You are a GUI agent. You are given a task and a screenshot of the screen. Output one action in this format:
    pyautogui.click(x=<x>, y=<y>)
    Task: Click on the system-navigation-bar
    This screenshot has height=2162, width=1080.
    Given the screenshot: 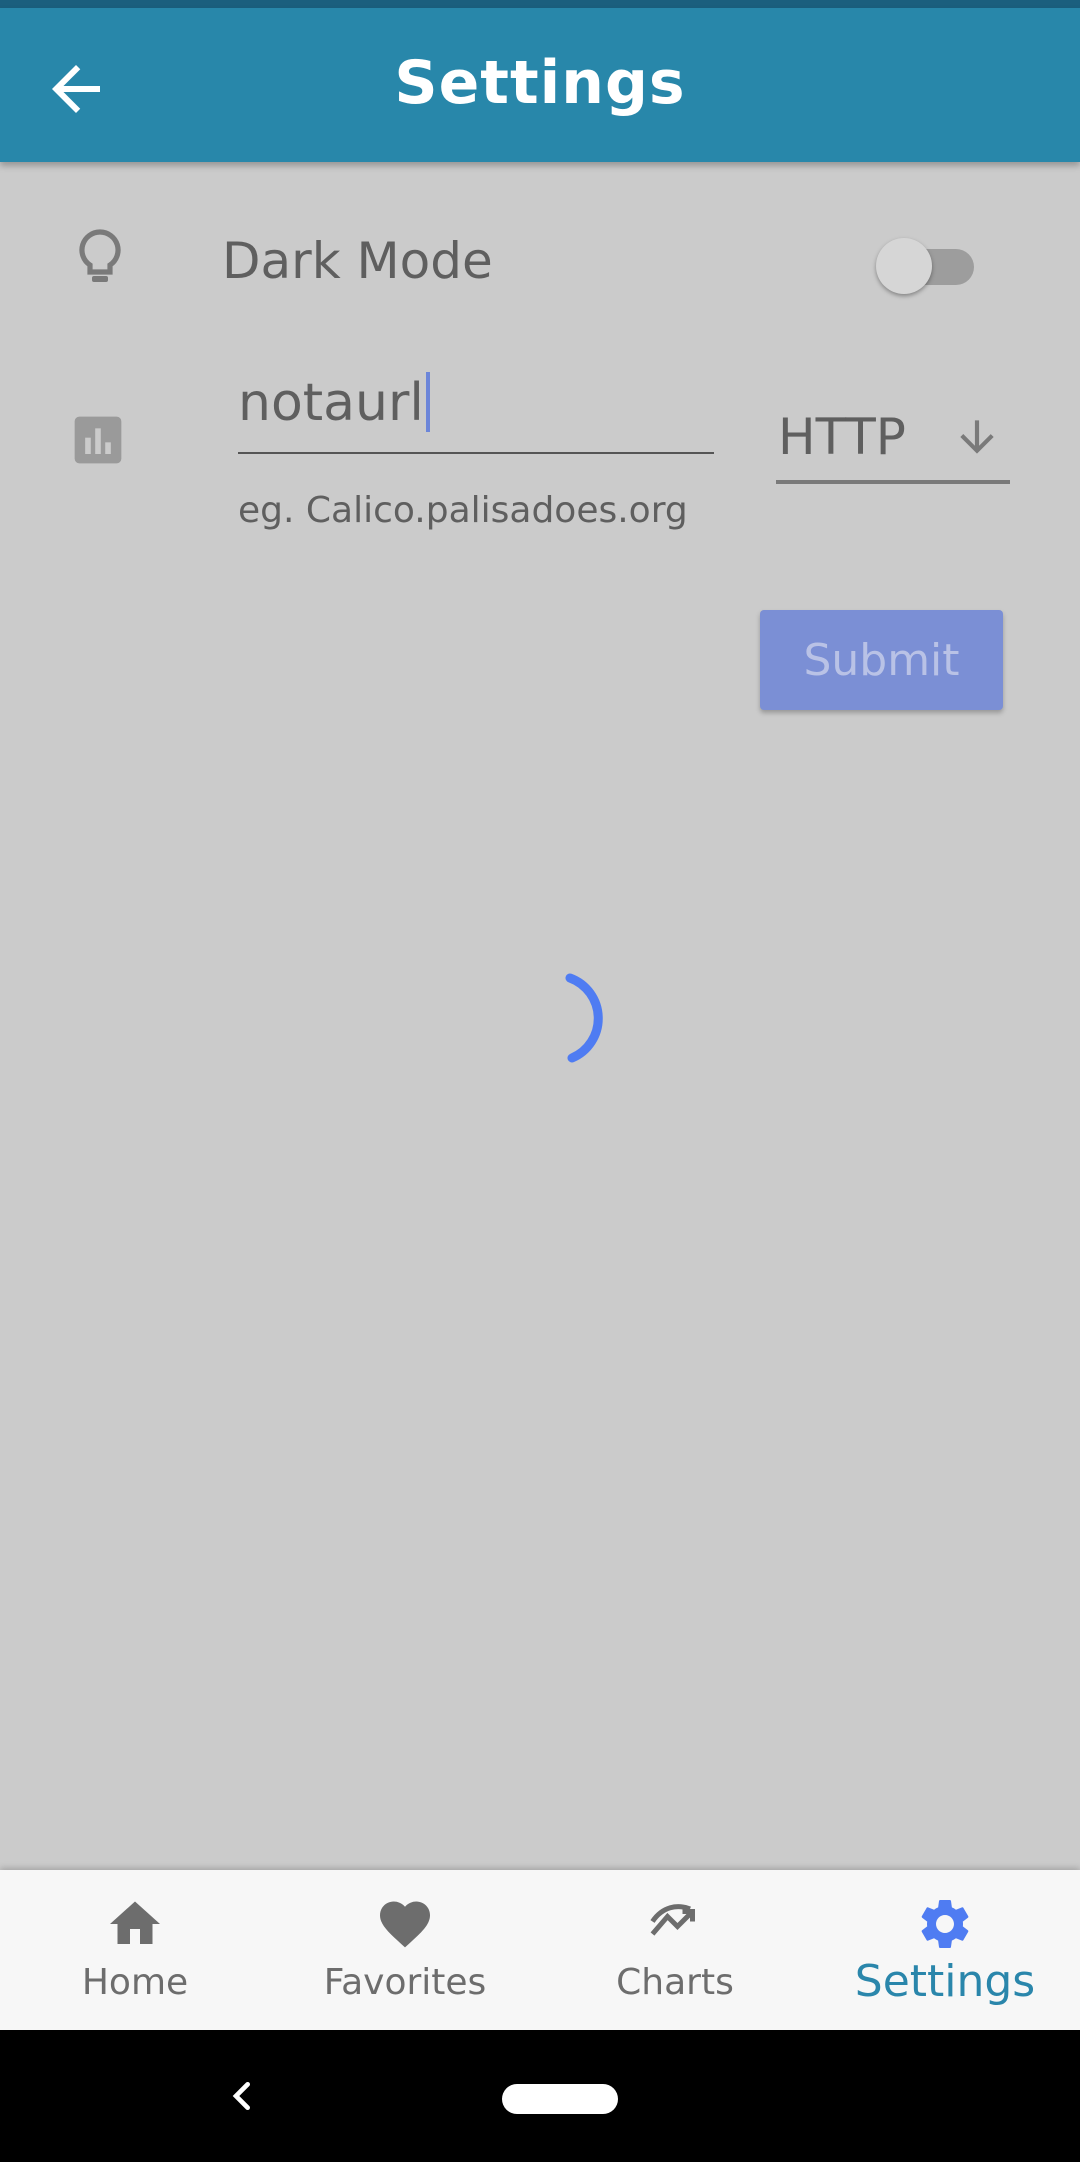 What is the action you would take?
    pyautogui.click(x=540, y=2096)
    